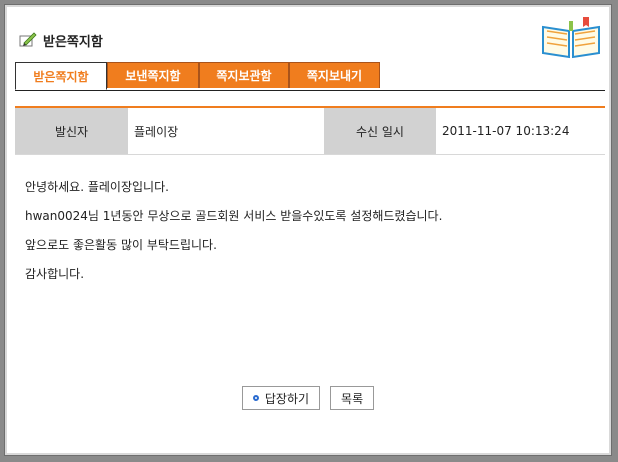  What do you see at coordinates (73, 42) in the screenshot?
I see `page-title-text: 받은쪽지함` at bounding box center [73, 42].